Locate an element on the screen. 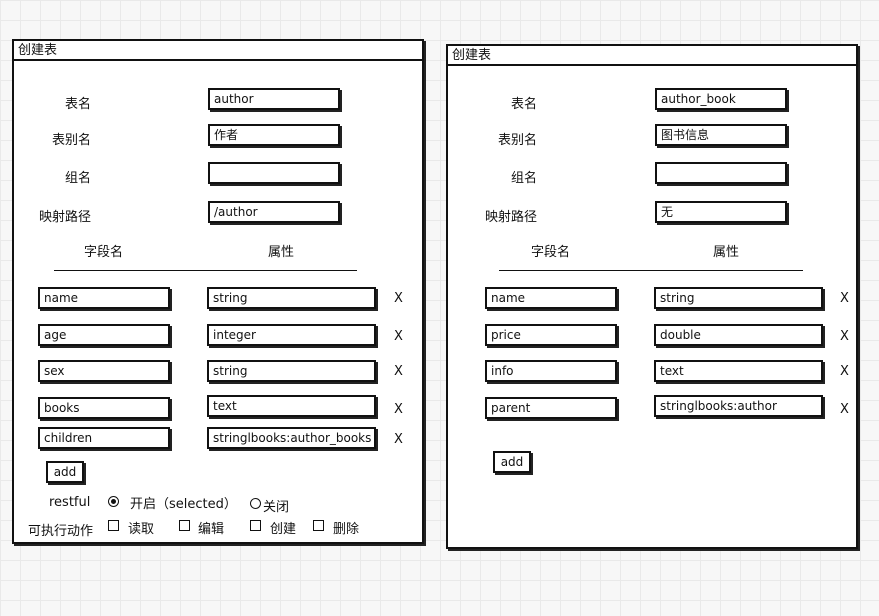 This screenshot has height=616, width=879. field-name-input: parent is located at coordinates (551, 408).